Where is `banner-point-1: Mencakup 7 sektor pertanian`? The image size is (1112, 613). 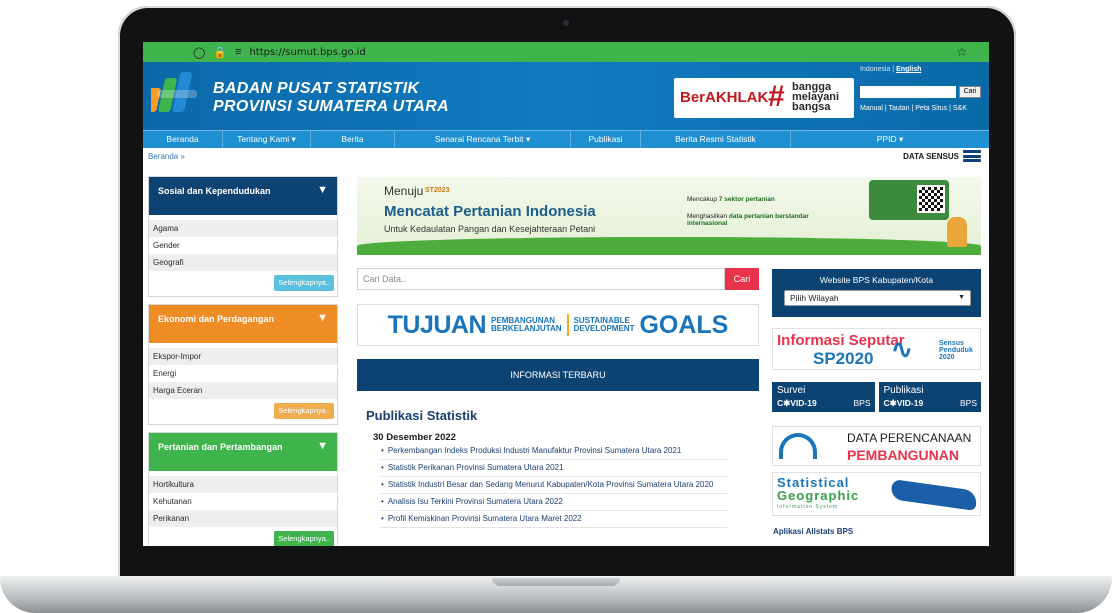
banner-point-1: Mencakup 7 sektor pertanian is located at coordinates (731, 199).